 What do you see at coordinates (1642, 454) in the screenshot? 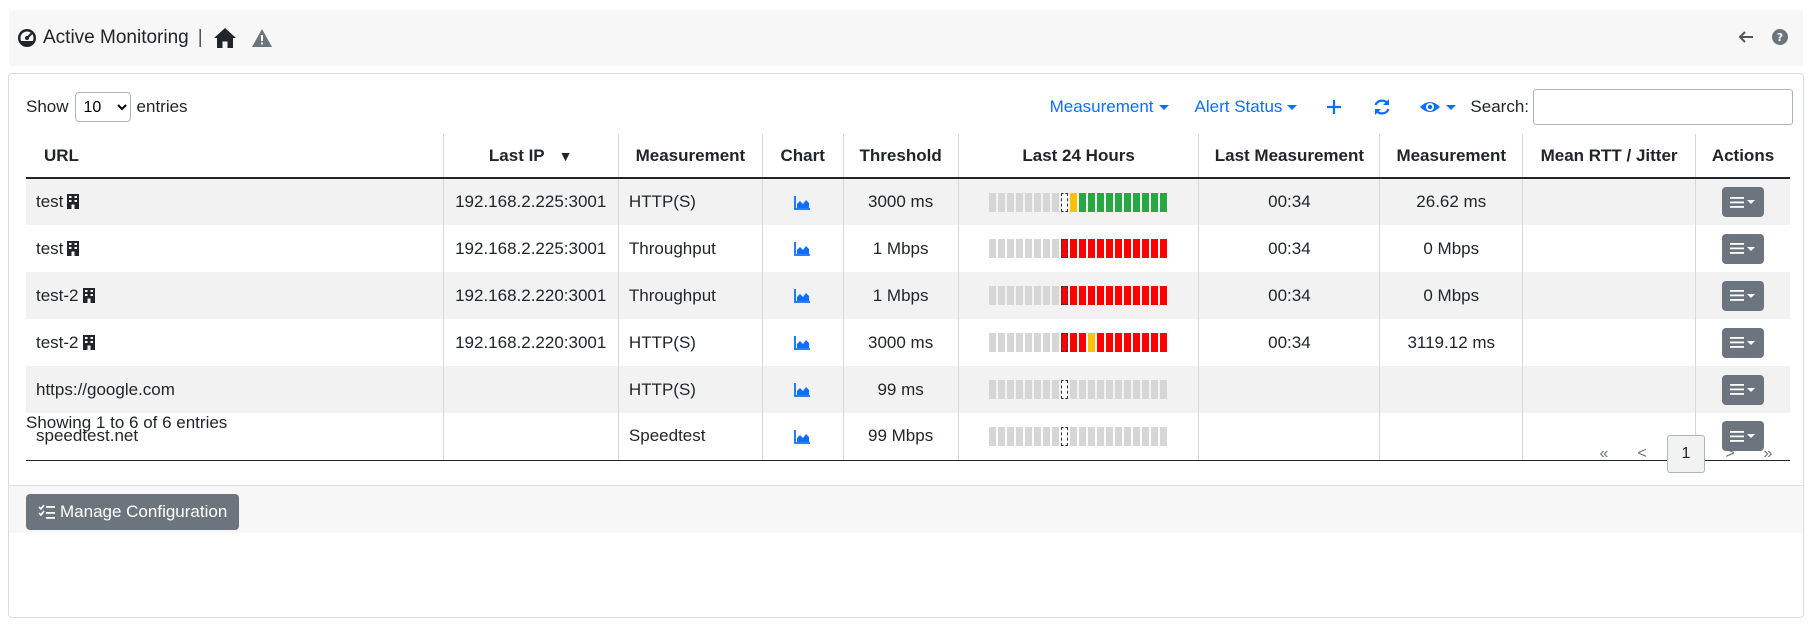
I see `page-prev-button: <` at bounding box center [1642, 454].